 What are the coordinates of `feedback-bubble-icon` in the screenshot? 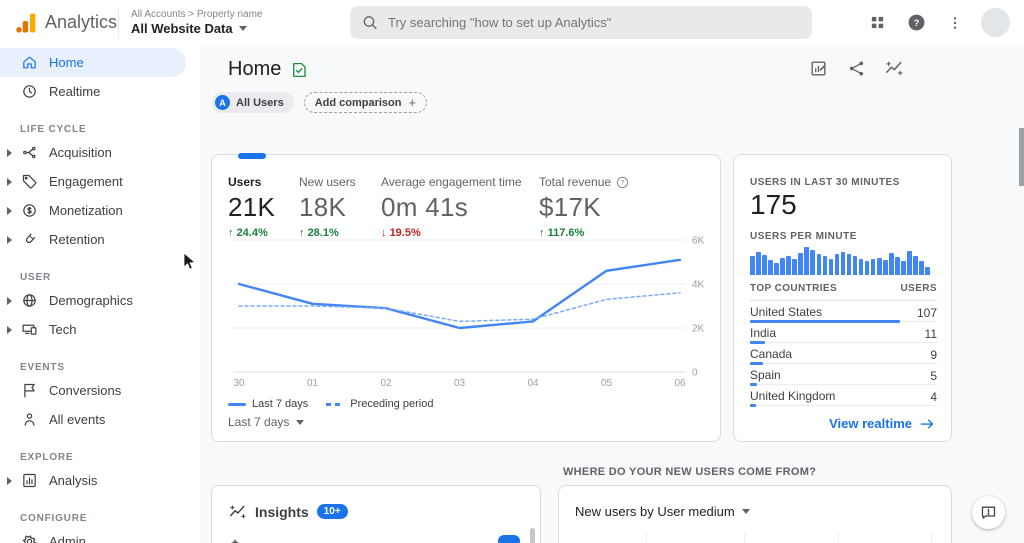 It's located at (988, 512).